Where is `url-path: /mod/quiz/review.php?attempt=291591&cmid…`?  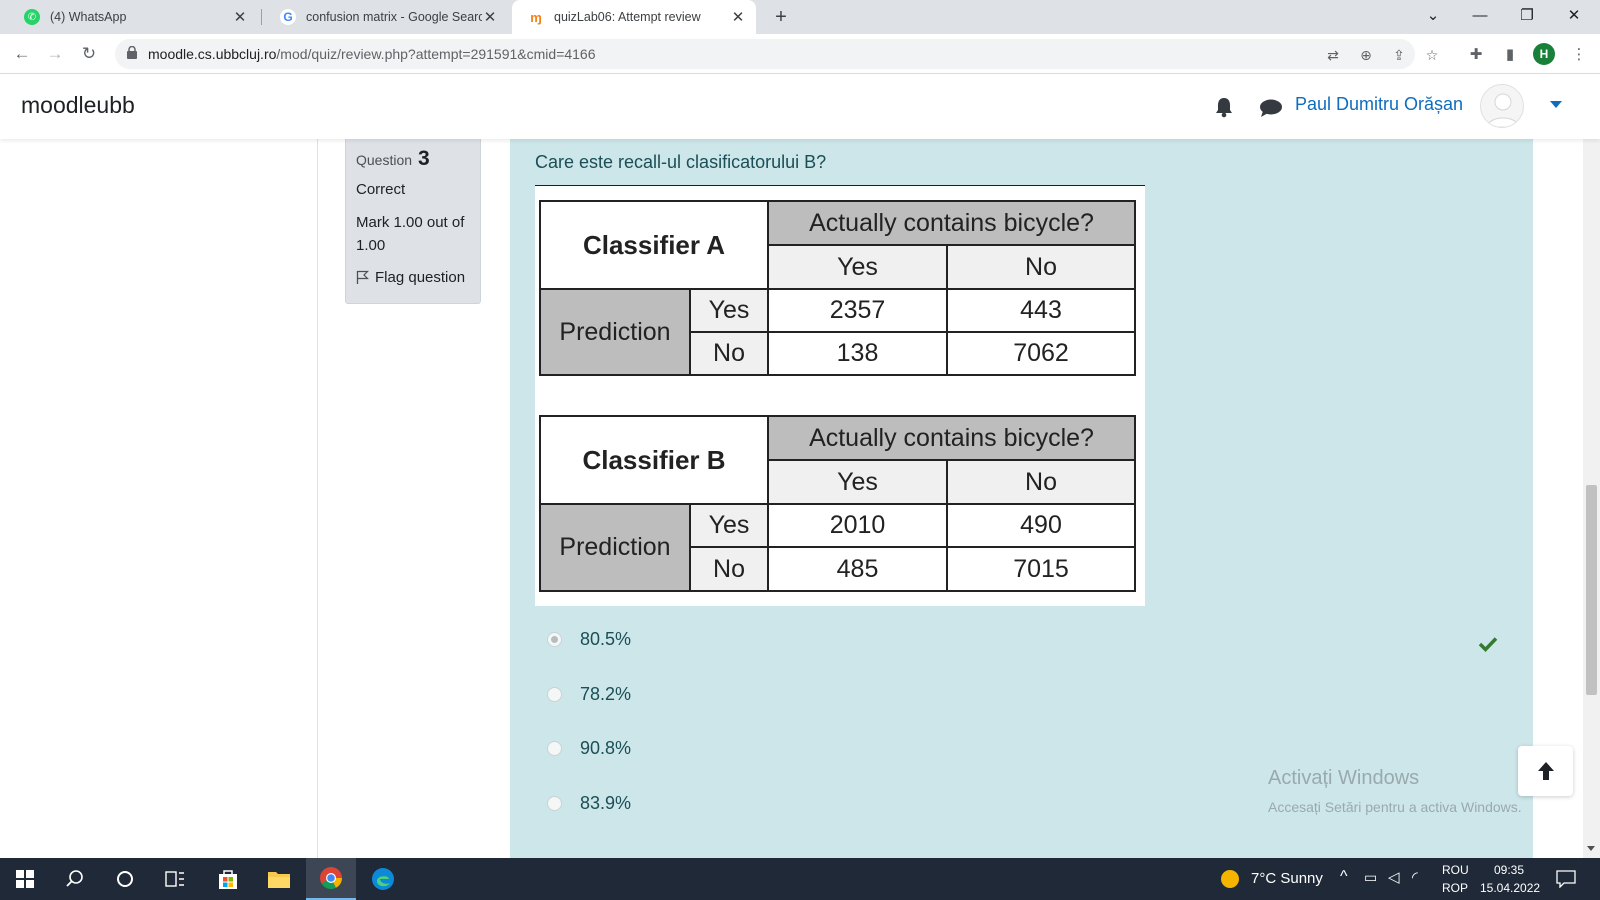
url-path: /mod/quiz/review.php?attempt=291591&cmid… is located at coordinates (436, 54).